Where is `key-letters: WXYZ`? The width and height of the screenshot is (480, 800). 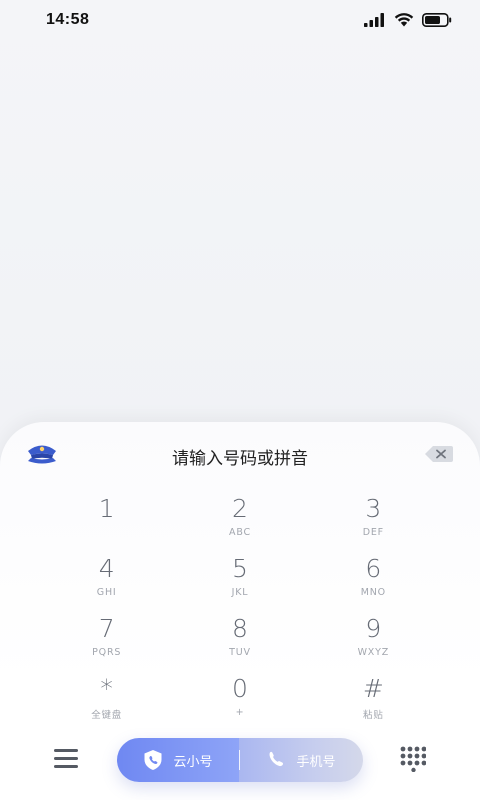
key-letters: WXYZ is located at coordinates (373, 652).